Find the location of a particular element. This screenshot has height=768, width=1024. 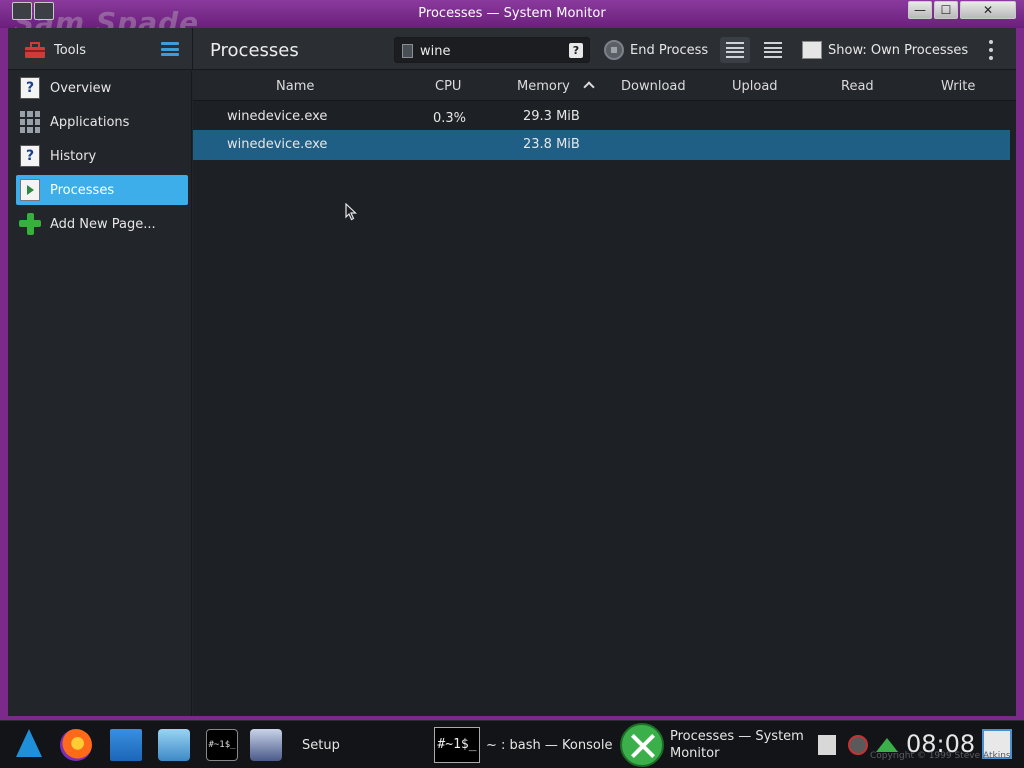

show-filter-button: Show: Own Processes is located at coordinates (885, 50).